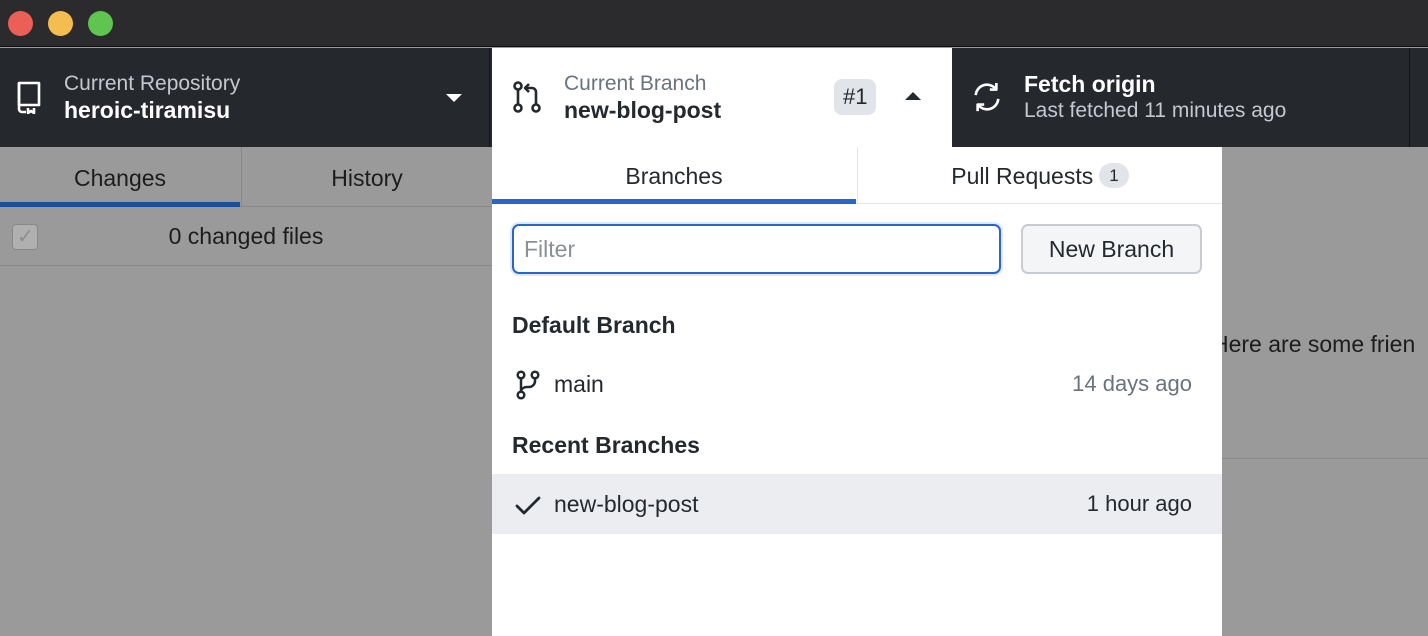 This screenshot has width=1428, height=636. I want to click on changes-tabbar: Changes History, so click(246, 177).